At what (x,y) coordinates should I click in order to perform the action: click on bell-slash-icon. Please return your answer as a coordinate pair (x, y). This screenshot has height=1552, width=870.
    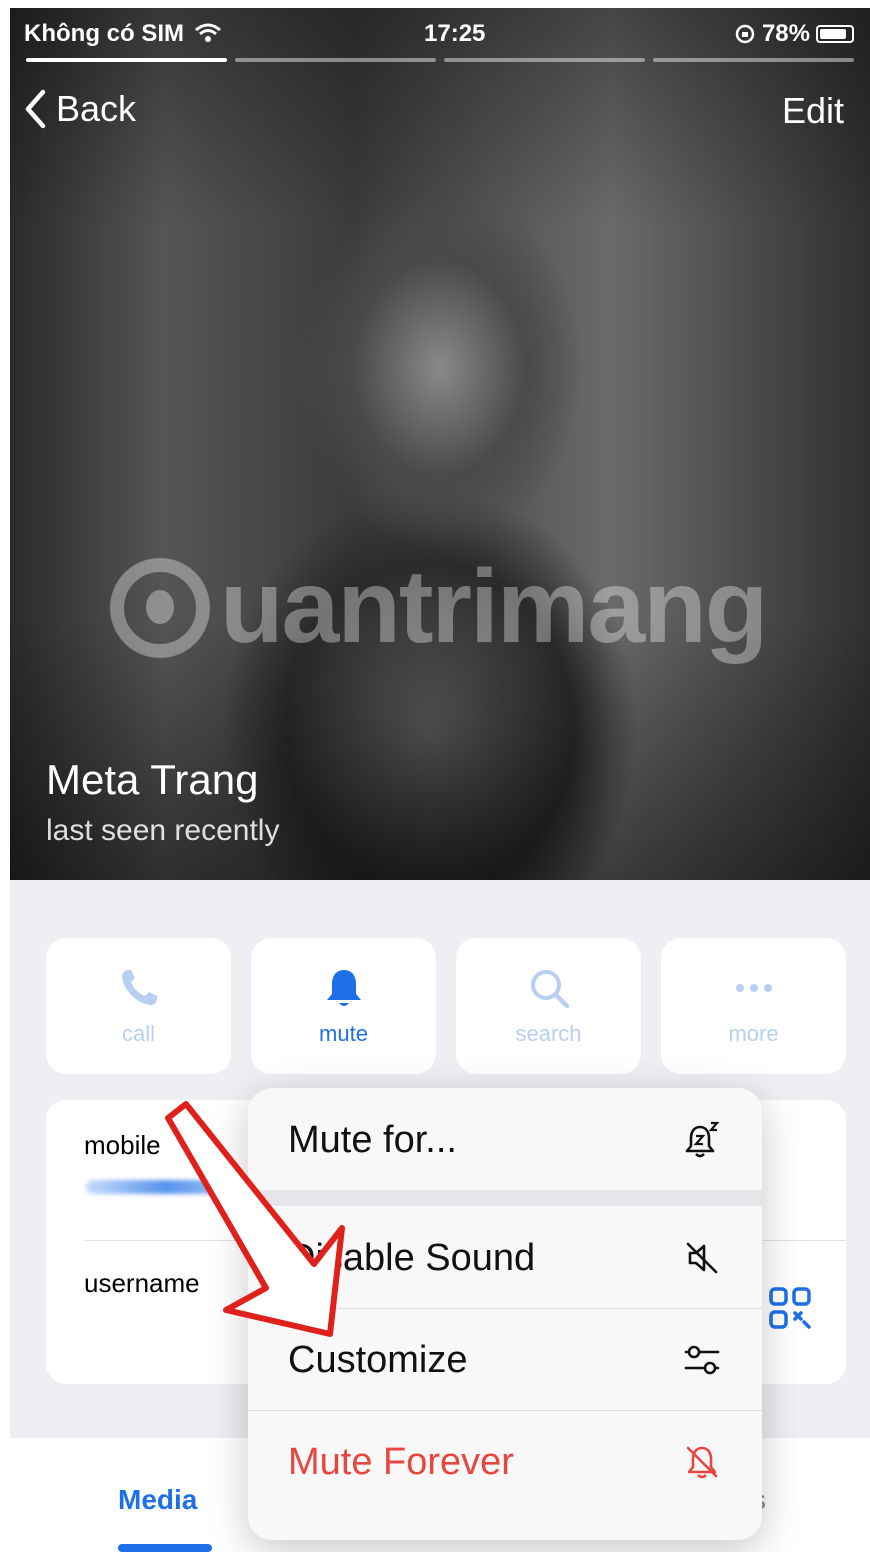
    Looking at the image, I should click on (702, 1462).